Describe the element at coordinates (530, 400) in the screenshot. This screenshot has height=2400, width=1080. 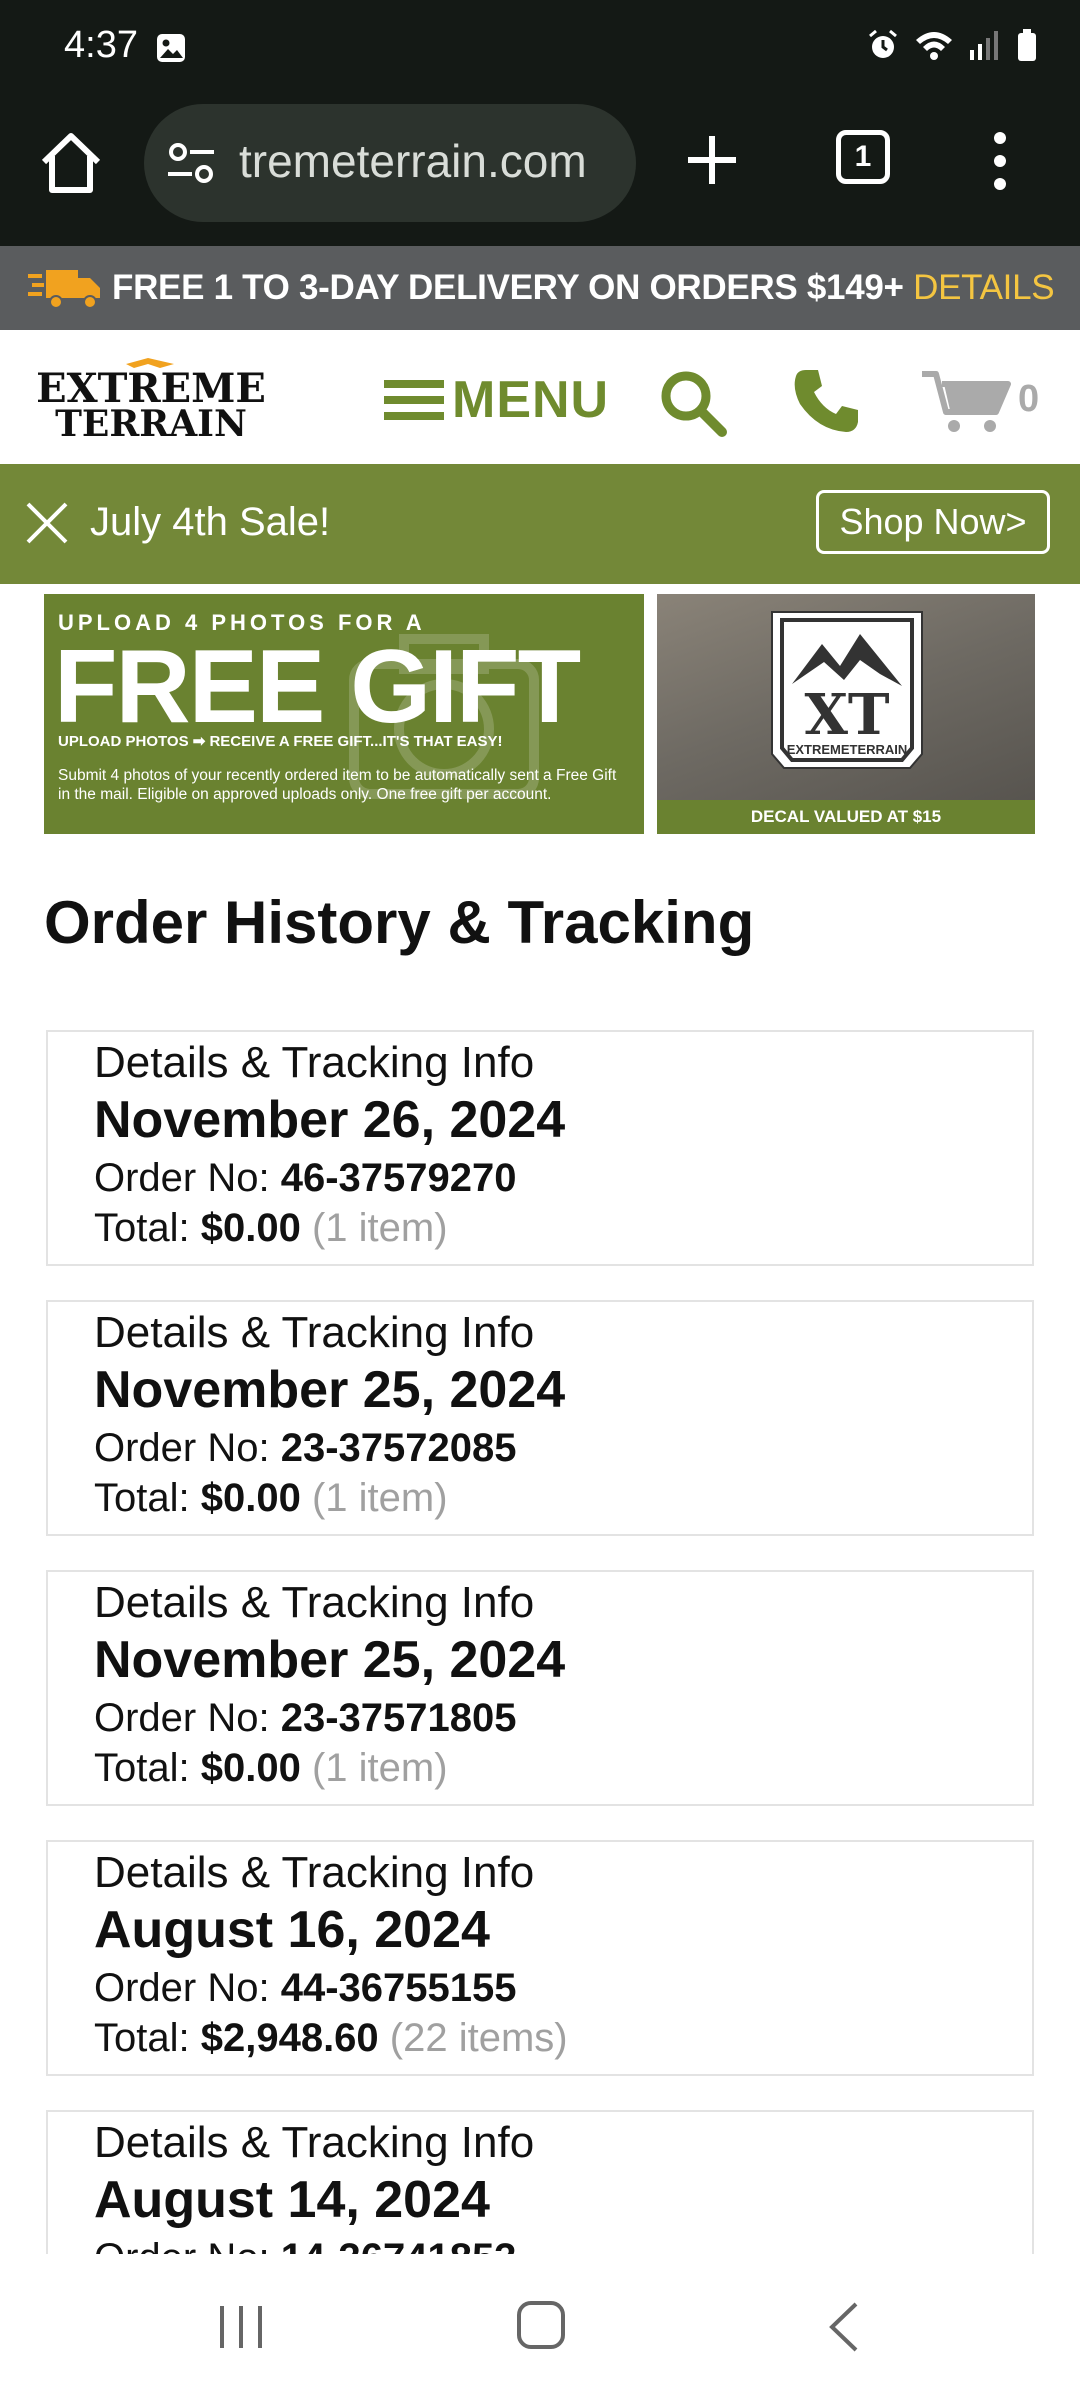
I see `menu-label: MENU` at that location.